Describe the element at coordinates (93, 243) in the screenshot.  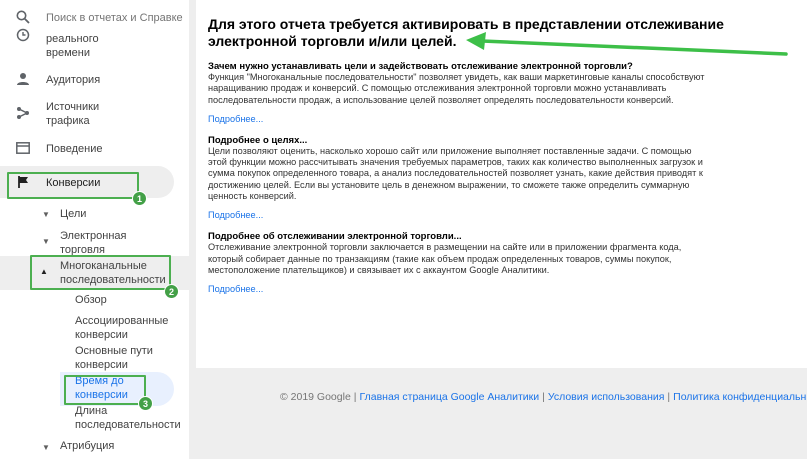
I see `sidebar-item-ecommerce: Электронная торговля` at that location.